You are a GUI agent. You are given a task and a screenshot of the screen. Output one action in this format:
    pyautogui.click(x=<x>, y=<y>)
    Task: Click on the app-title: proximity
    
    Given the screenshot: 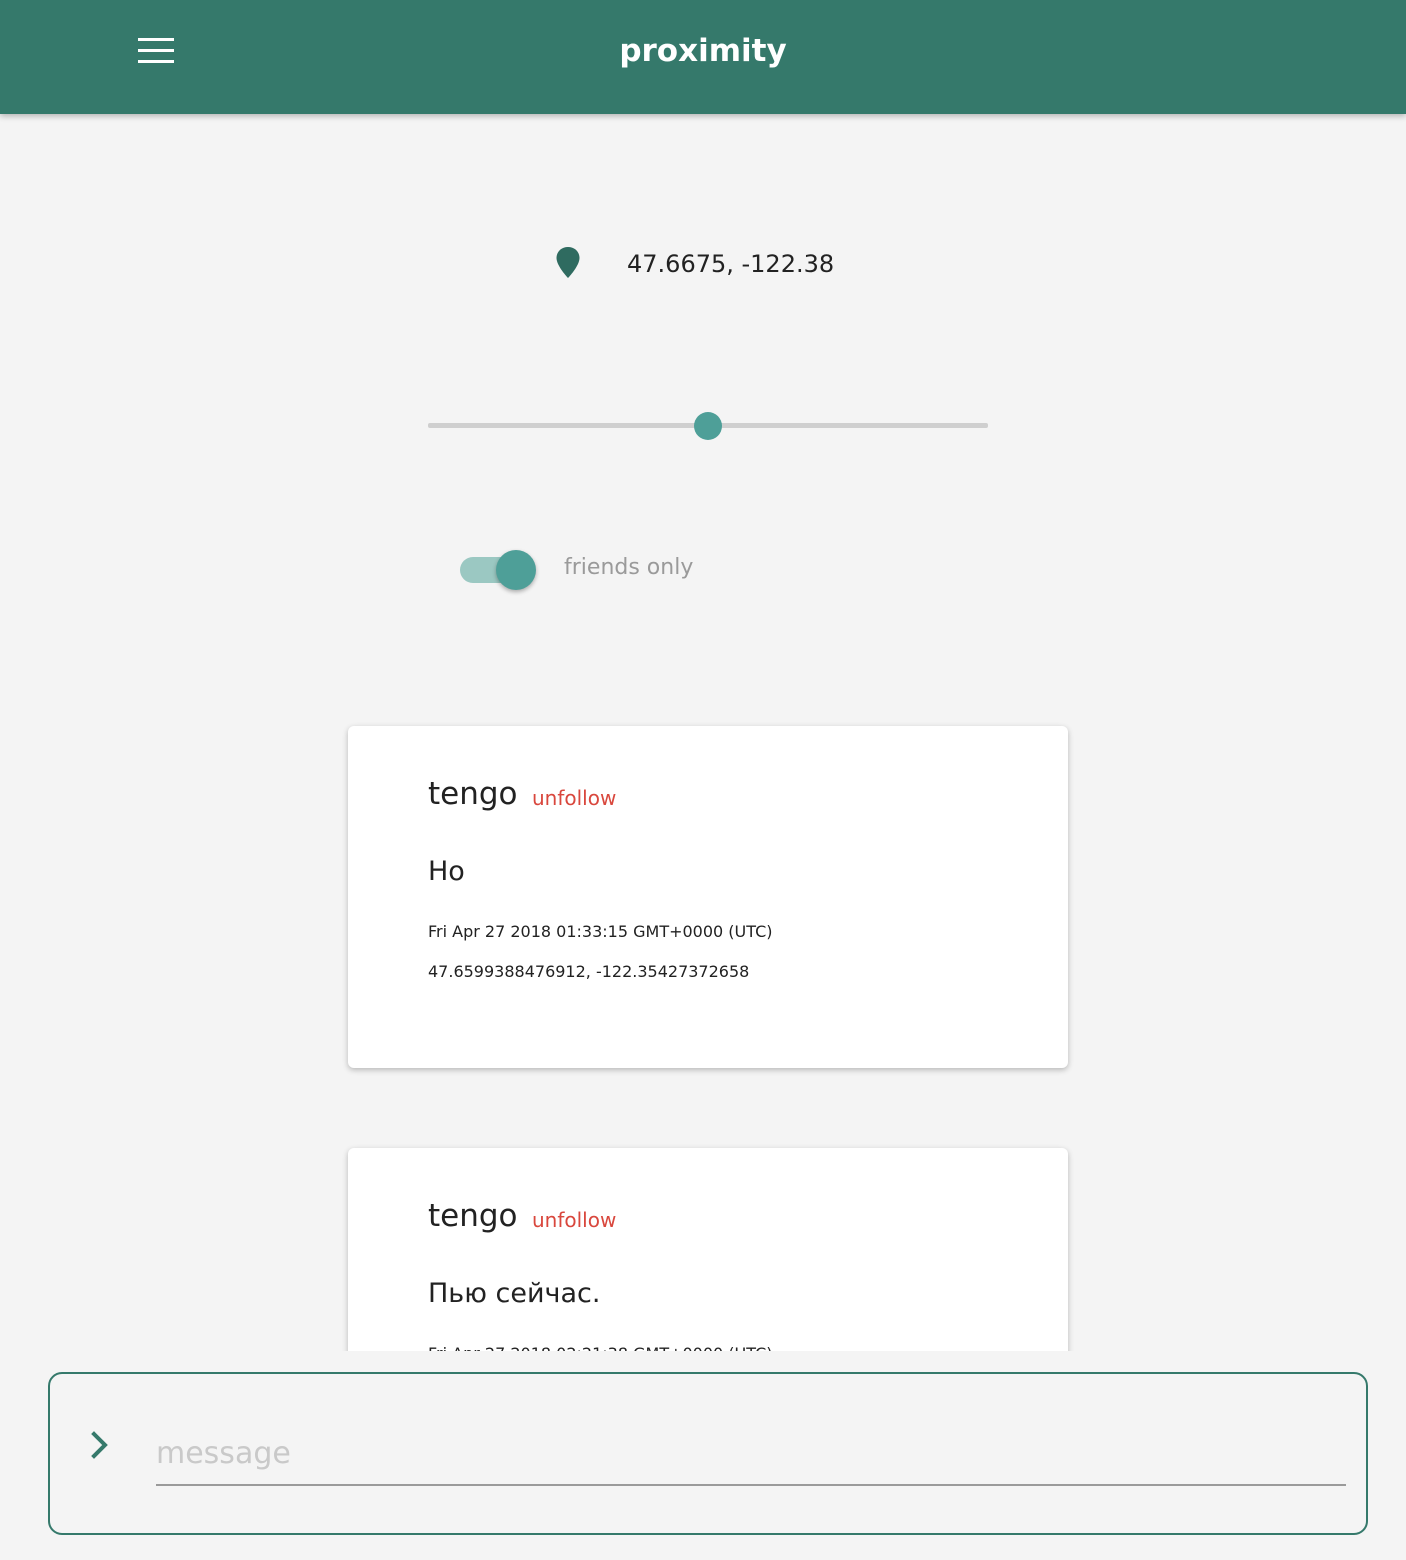 What is the action you would take?
    pyautogui.click(x=703, y=51)
    